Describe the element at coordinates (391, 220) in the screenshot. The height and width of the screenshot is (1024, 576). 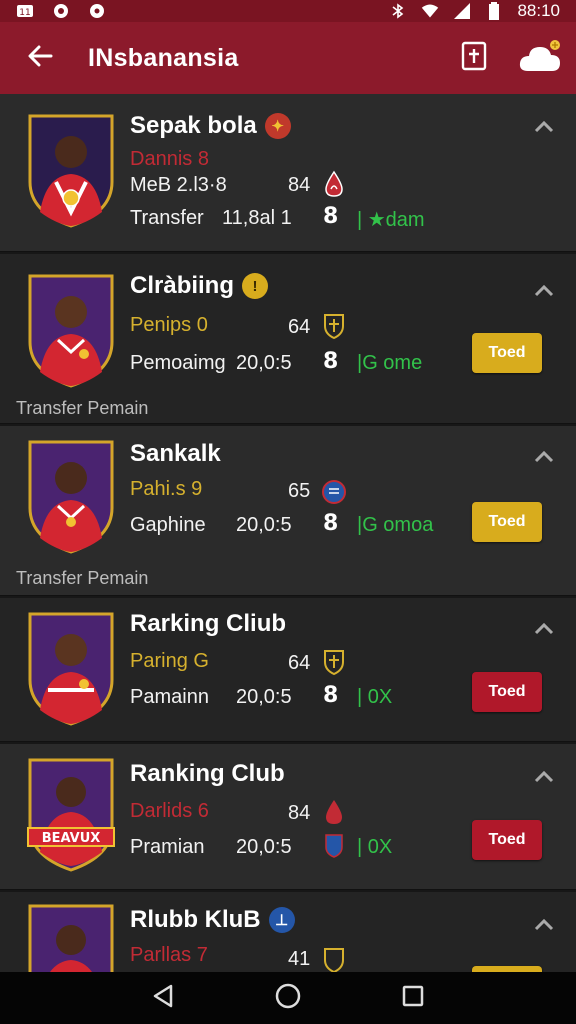
I see `status-tag: | ★dam` at that location.